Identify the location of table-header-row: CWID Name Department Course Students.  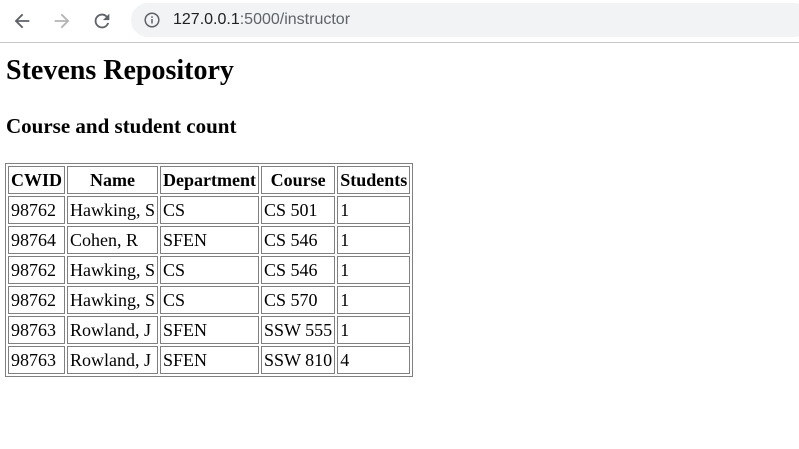
(209, 180).